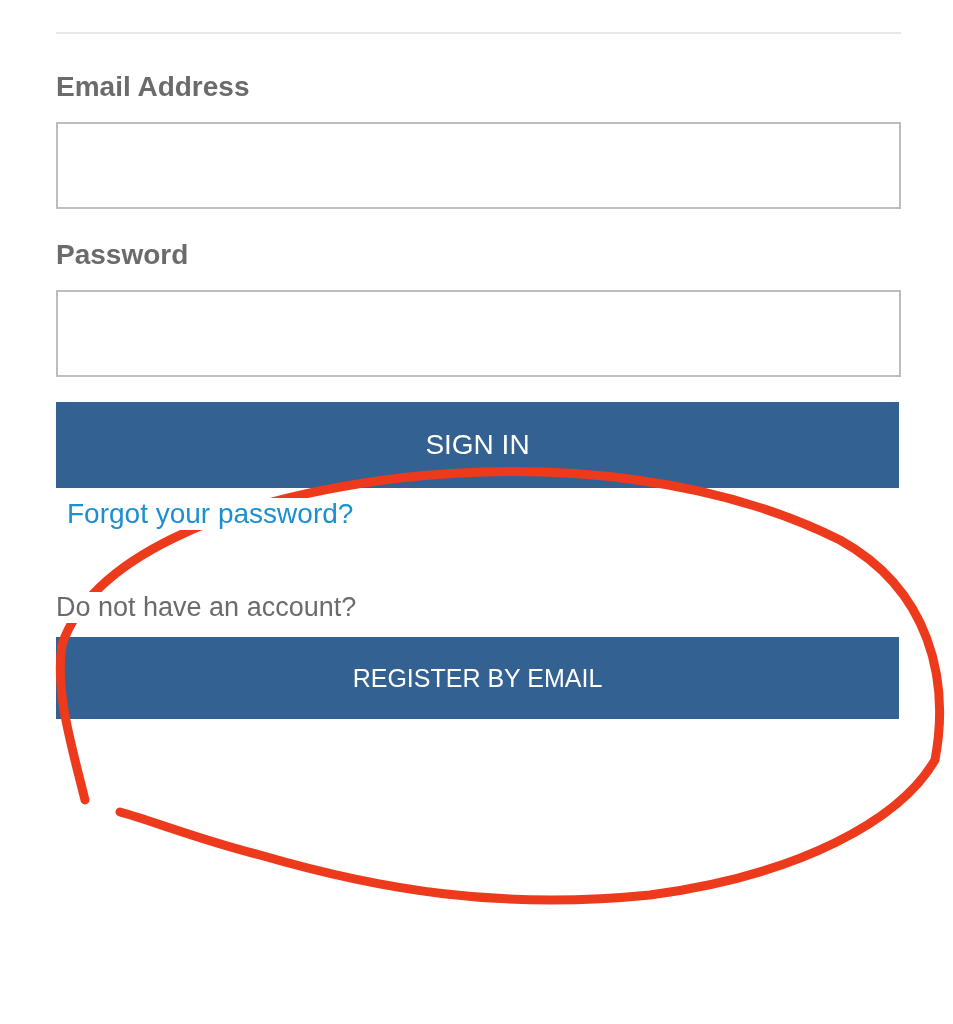  I want to click on field-label: Email Address, so click(153, 87).